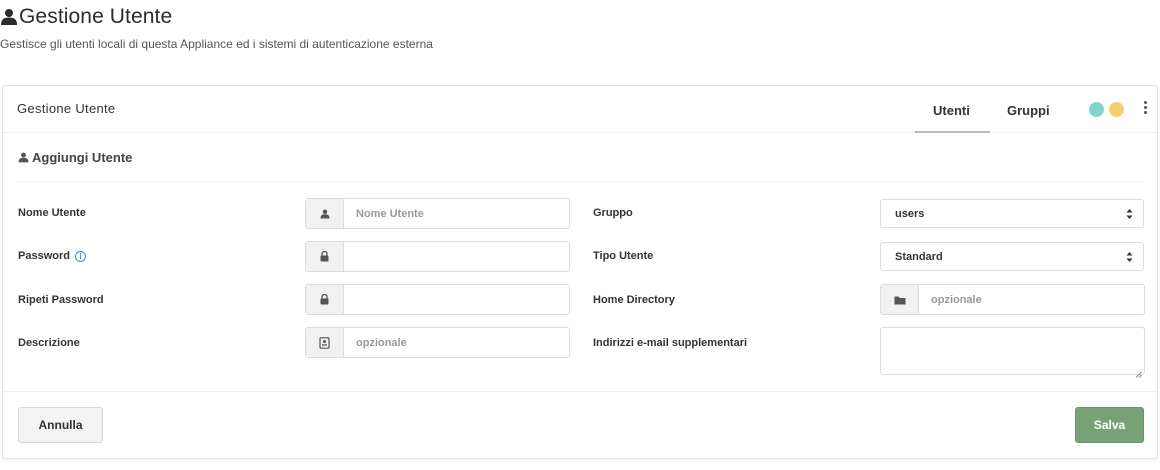 The height and width of the screenshot is (470, 1160). Describe the element at coordinates (1012, 256) in the screenshot. I see `tipo-utente-select: Standard` at that location.